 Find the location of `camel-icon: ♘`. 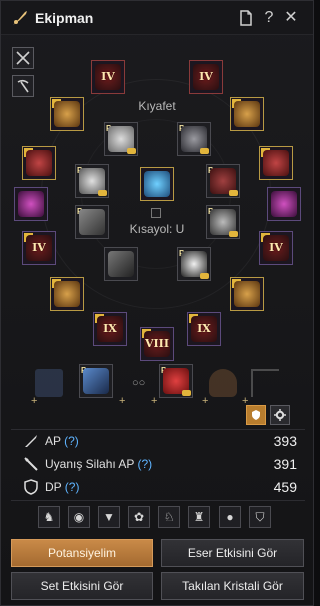

camel-icon: ♘ is located at coordinates (169, 517).